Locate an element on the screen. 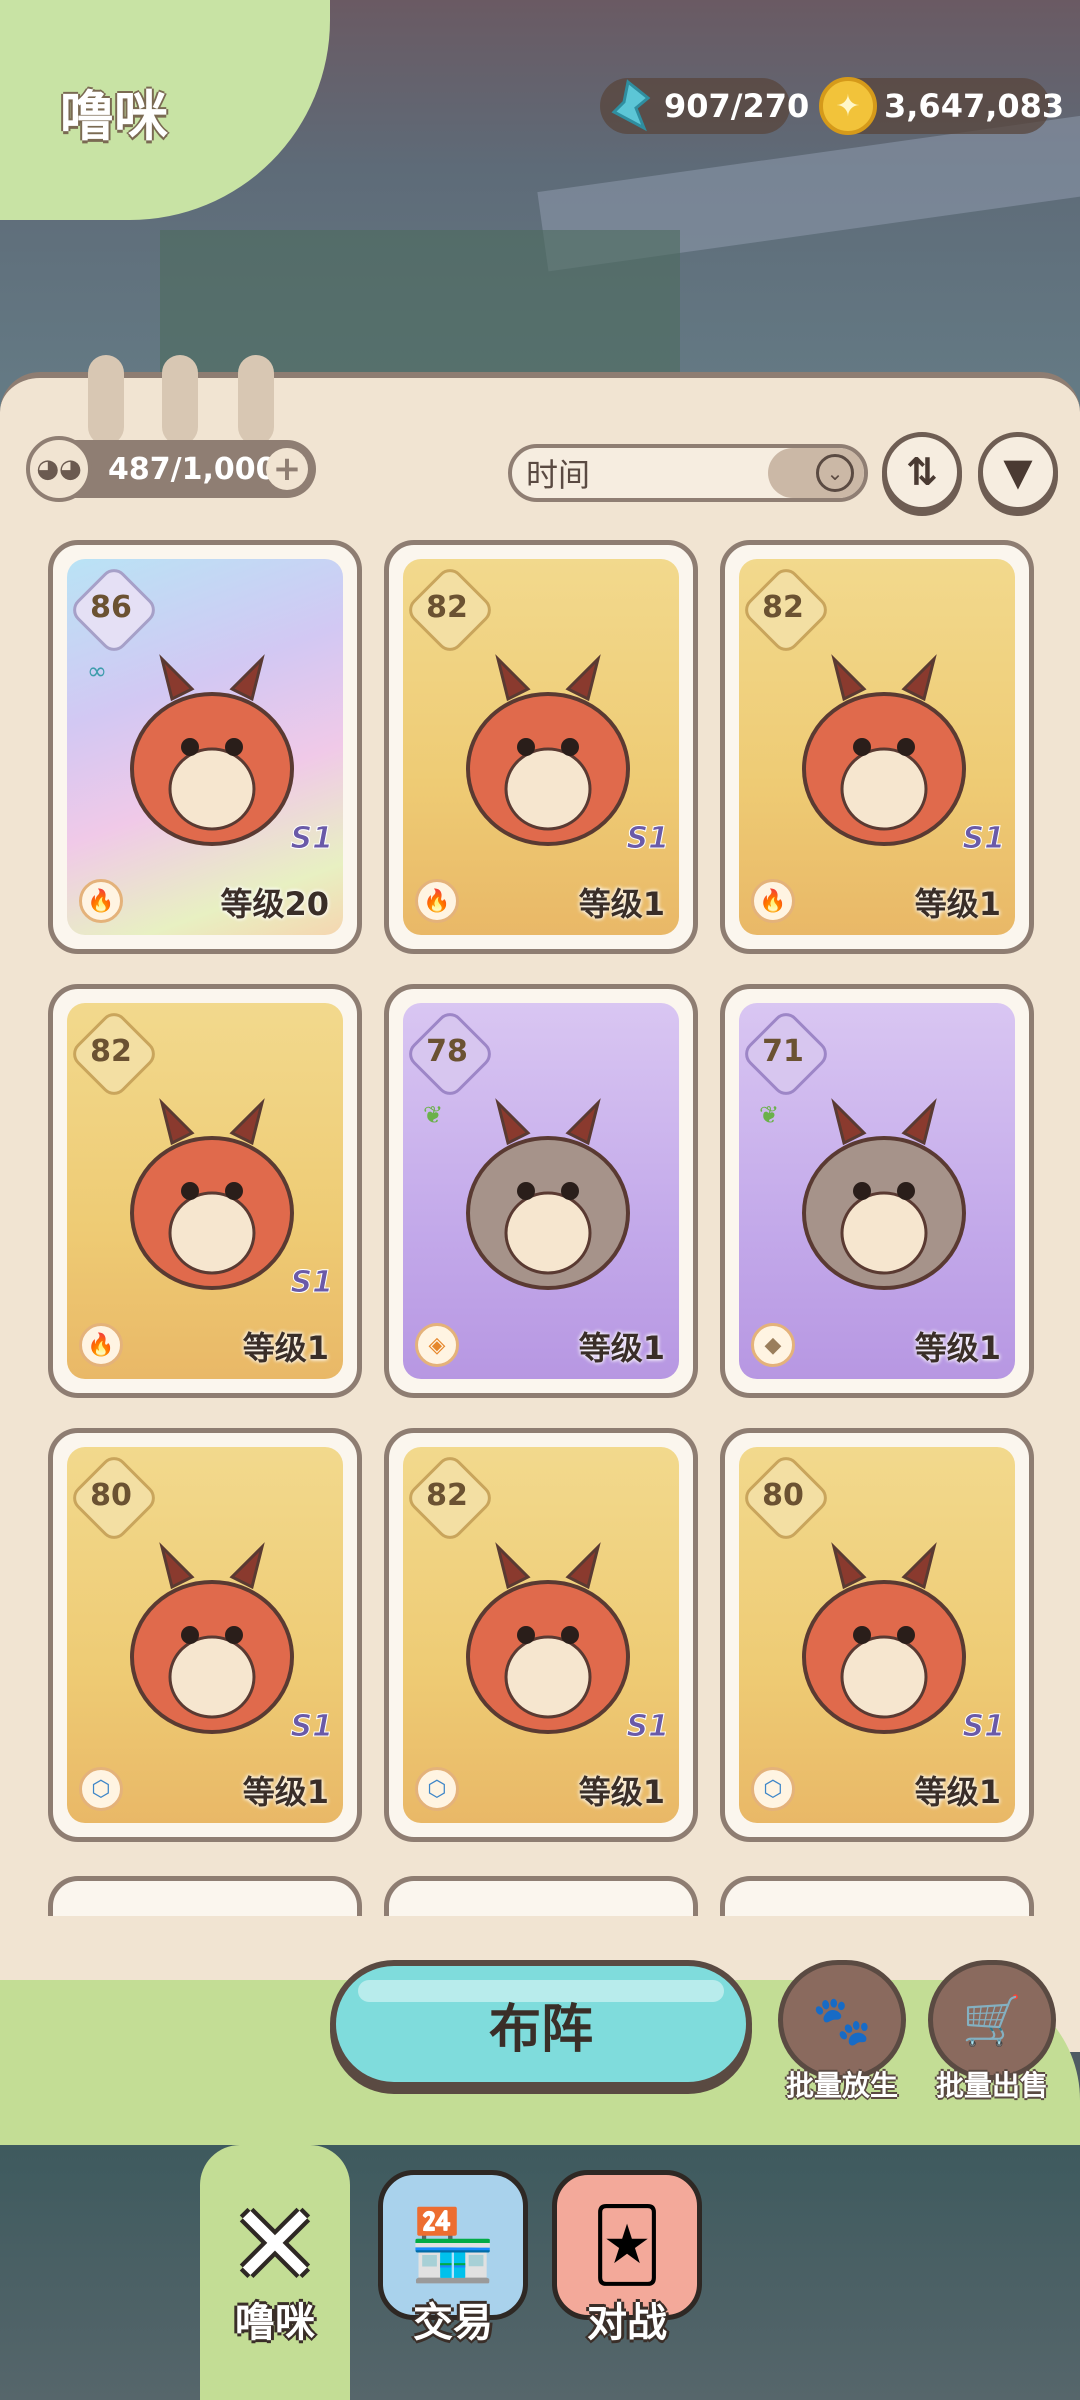 The image size is (1080, 2400). stone-rhino-icon is located at coordinates (884, 1188).